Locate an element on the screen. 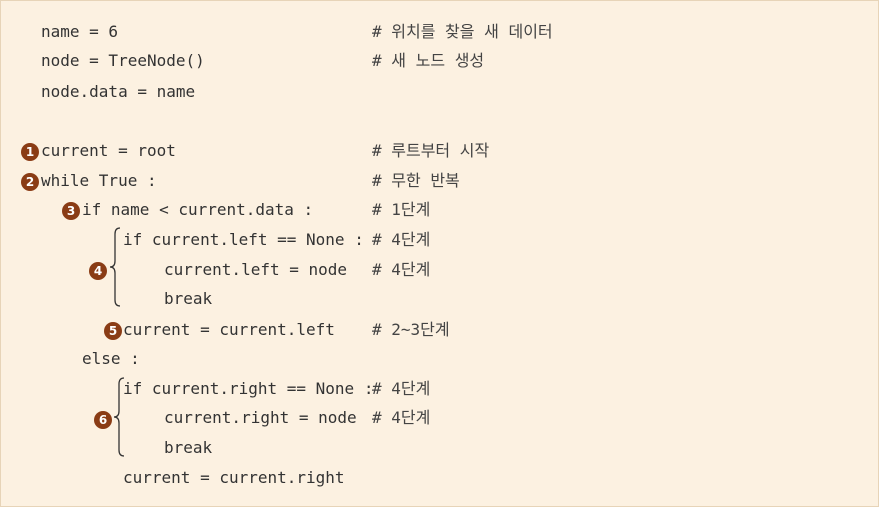 Image resolution: width=879 pixels, height=507 pixels. comment-line-if-right-none: # 4단계 is located at coordinates (401, 388).